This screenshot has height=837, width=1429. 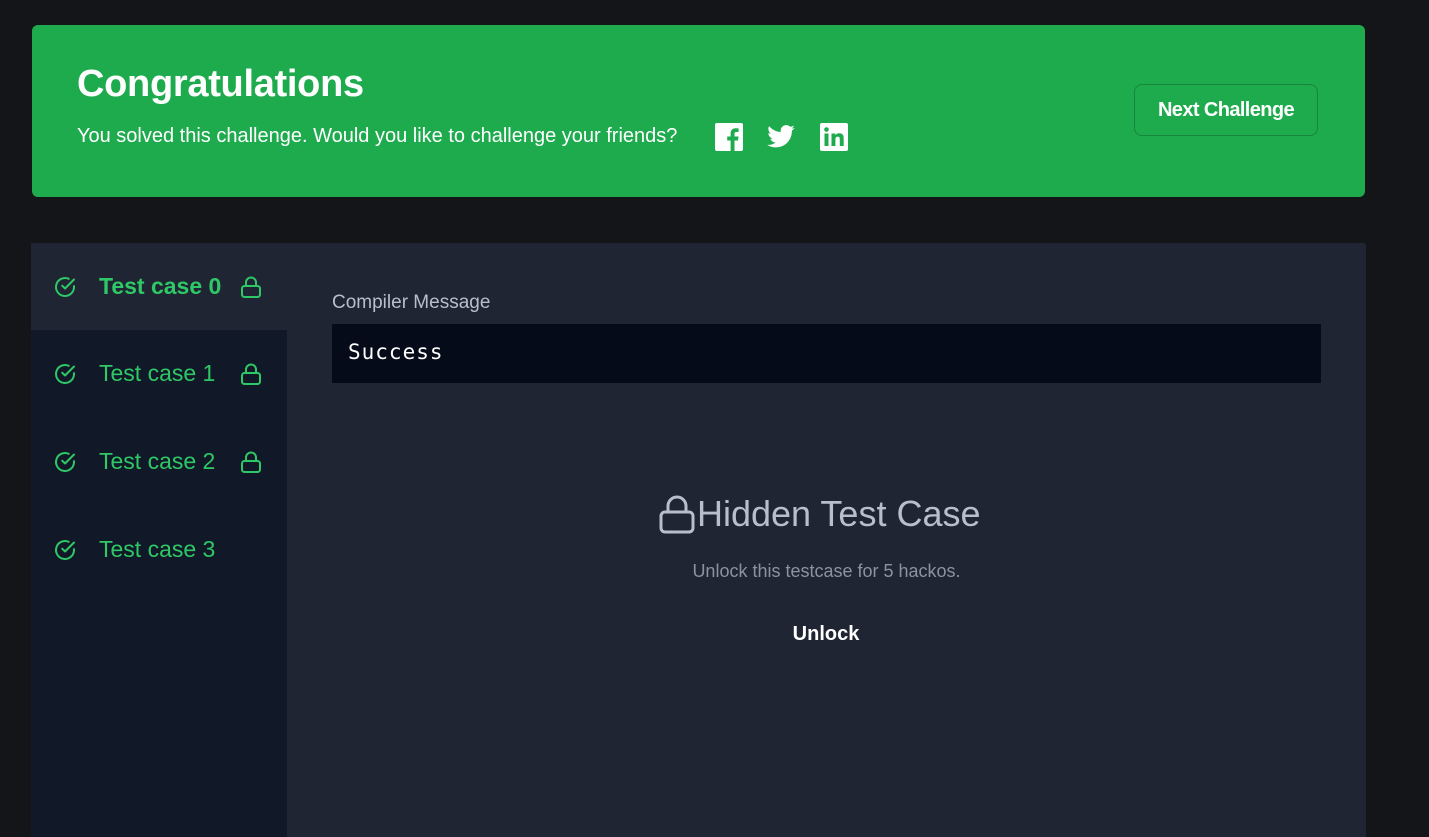 I want to click on test-case-tab-0: Test case 0, so click(x=159, y=286).